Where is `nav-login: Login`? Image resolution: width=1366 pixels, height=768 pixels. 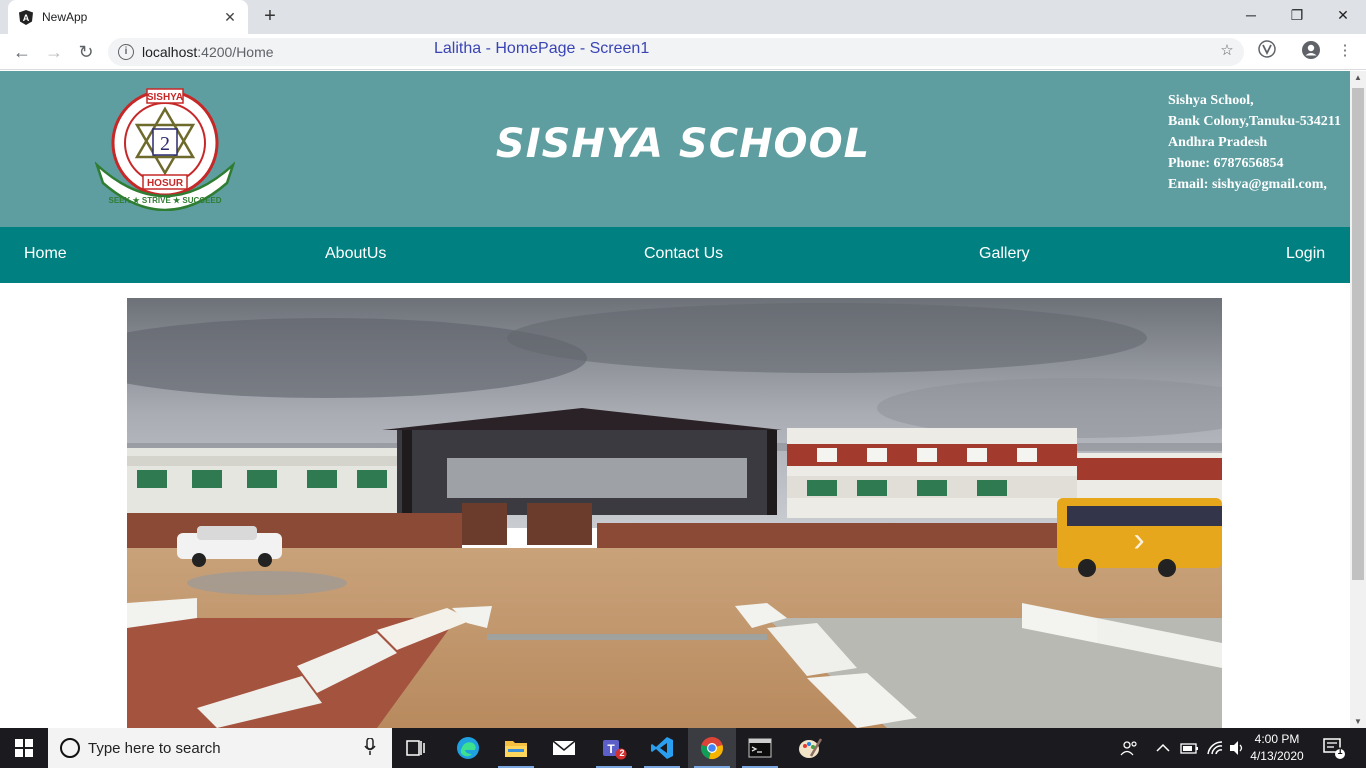 nav-login: Login is located at coordinates (1305, 254).